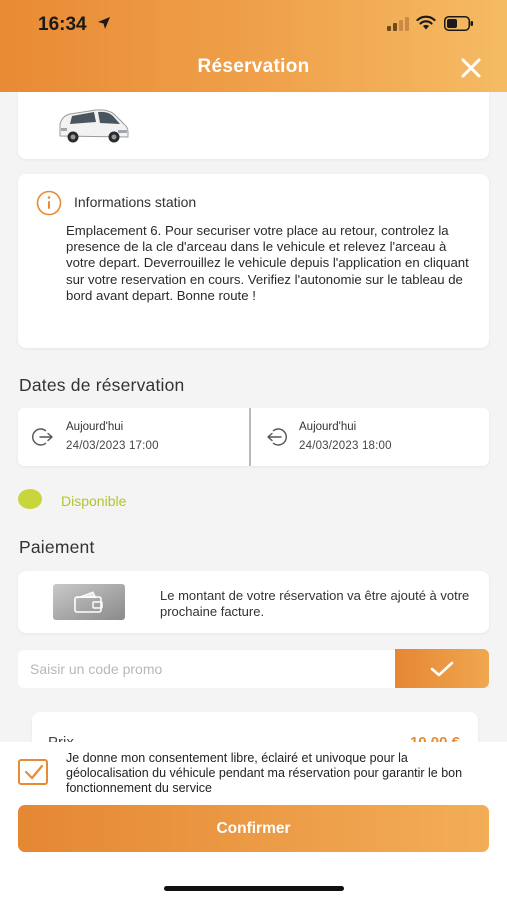 Image resolution: width=507 pixels, height=900 pixels. I want to click on promo-code-input, so click(206, 669).